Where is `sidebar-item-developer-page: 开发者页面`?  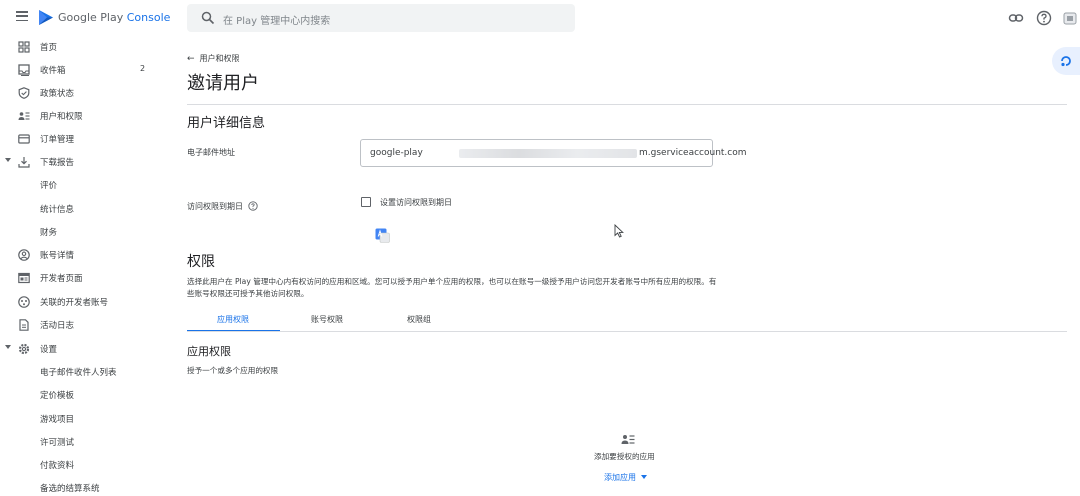
sidebar-item-developer-page: 开发者页面 is located at coordinates (82, 278).